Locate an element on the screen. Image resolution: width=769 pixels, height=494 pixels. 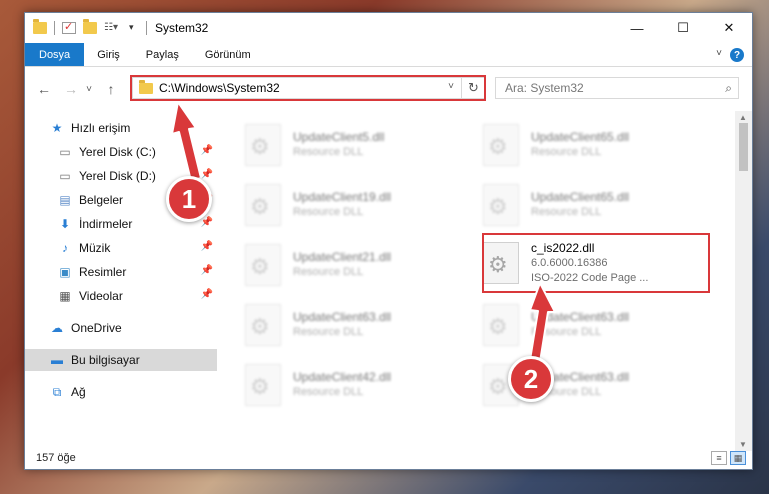
forward-button: → is located at coordinates (71, 89).